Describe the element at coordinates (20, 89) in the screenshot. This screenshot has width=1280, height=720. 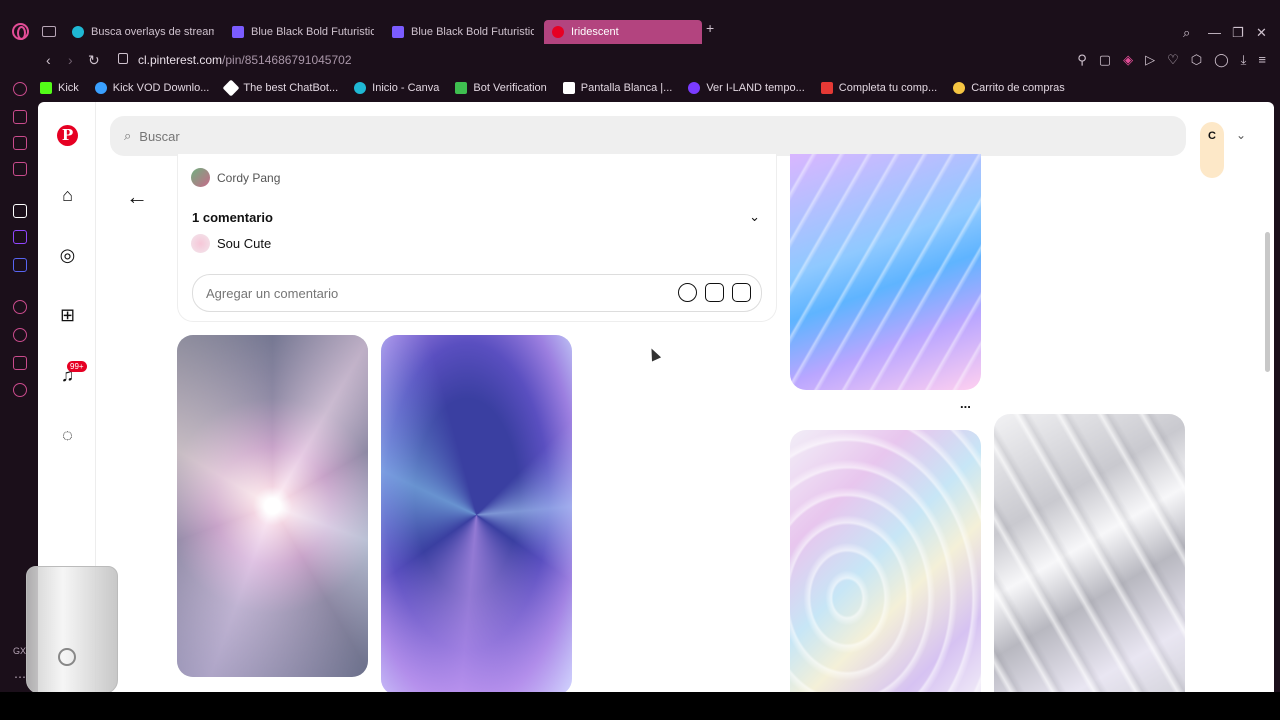
I see `history-icon` at that location.